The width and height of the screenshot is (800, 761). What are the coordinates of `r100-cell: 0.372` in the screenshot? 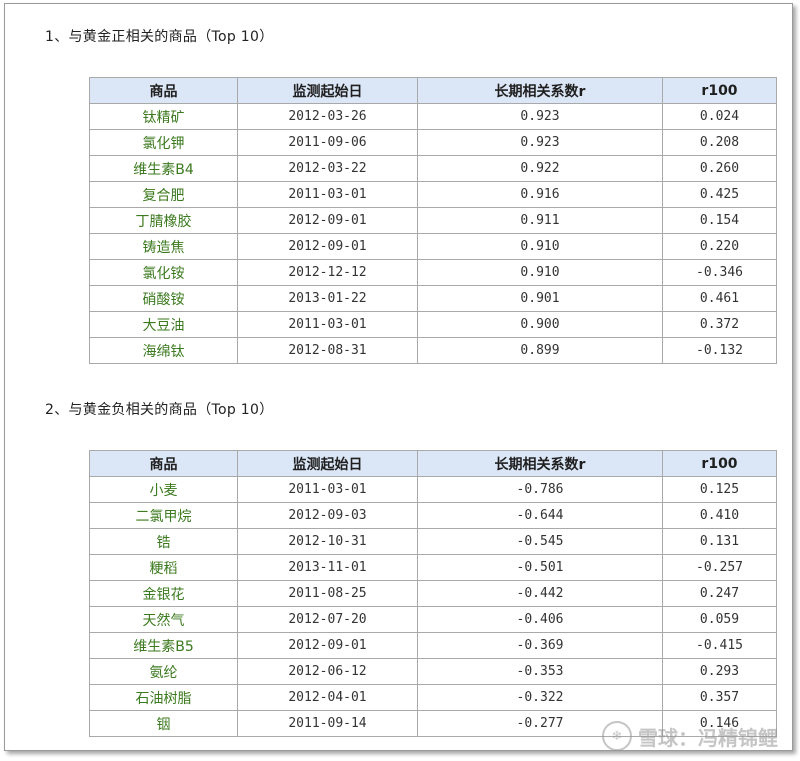 It's located at (719, 324).